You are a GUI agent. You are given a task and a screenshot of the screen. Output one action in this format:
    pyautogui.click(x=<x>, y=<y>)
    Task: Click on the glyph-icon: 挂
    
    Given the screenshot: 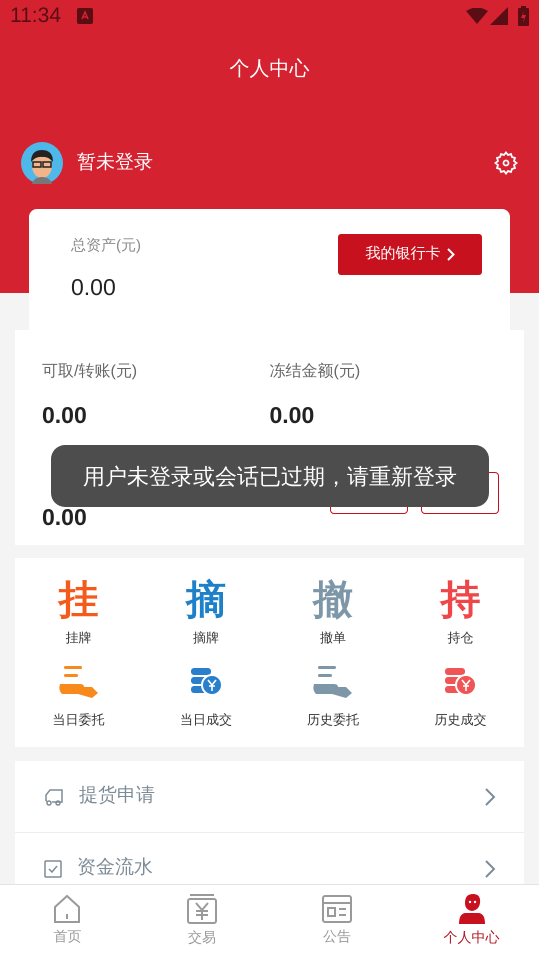 What is the action you would take?
    pyautogui.click(x=78, y=600)
    